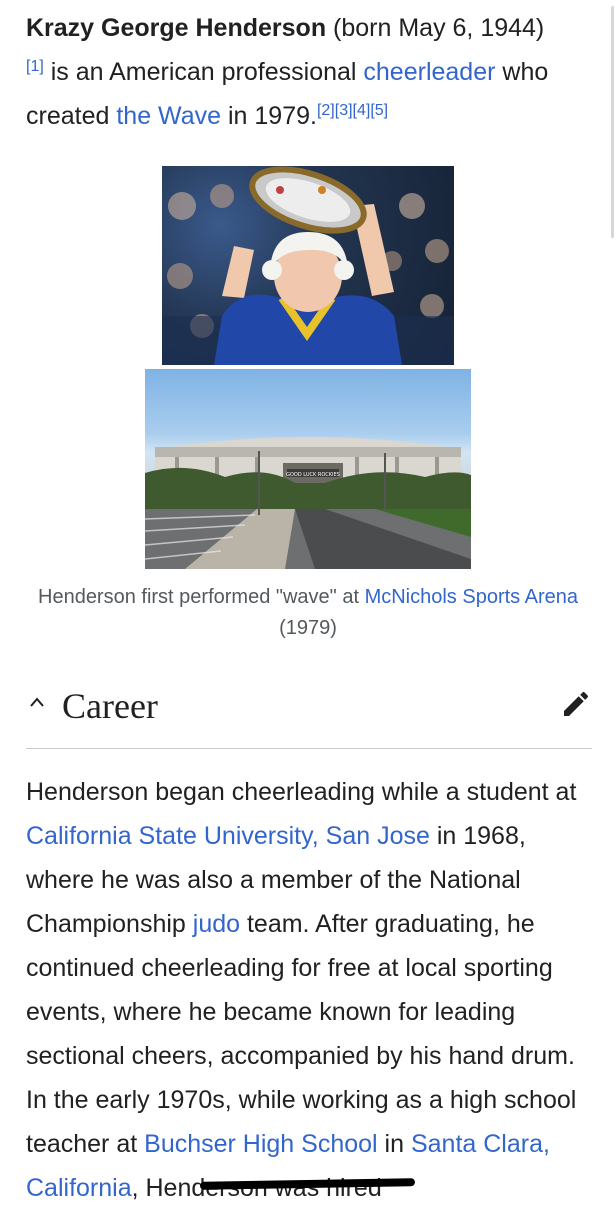 Image resolution: width=616 pixels, height=1210 pixels. I want to click on caption-year: (1979), so click(308, 628).